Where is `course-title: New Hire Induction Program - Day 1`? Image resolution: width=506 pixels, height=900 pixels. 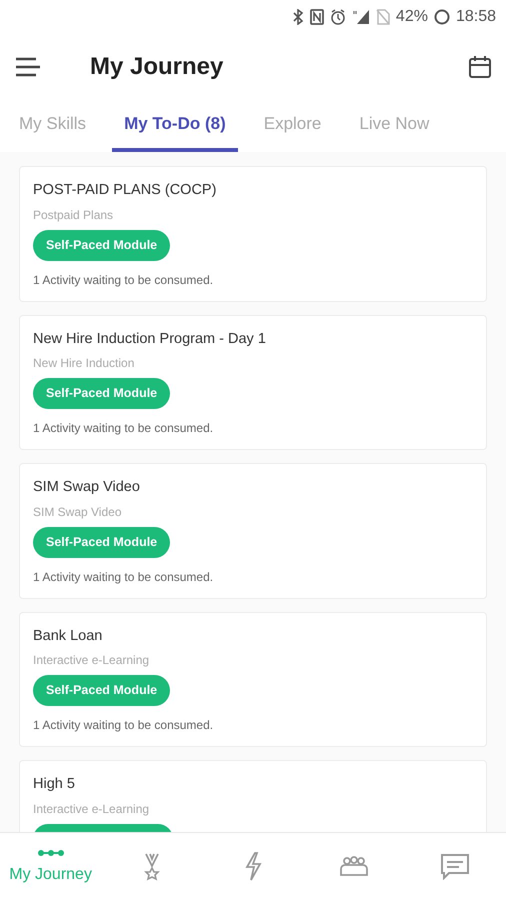
course-title: New Hire Induction Program - Day 1 is located at coordinates (150, 339).